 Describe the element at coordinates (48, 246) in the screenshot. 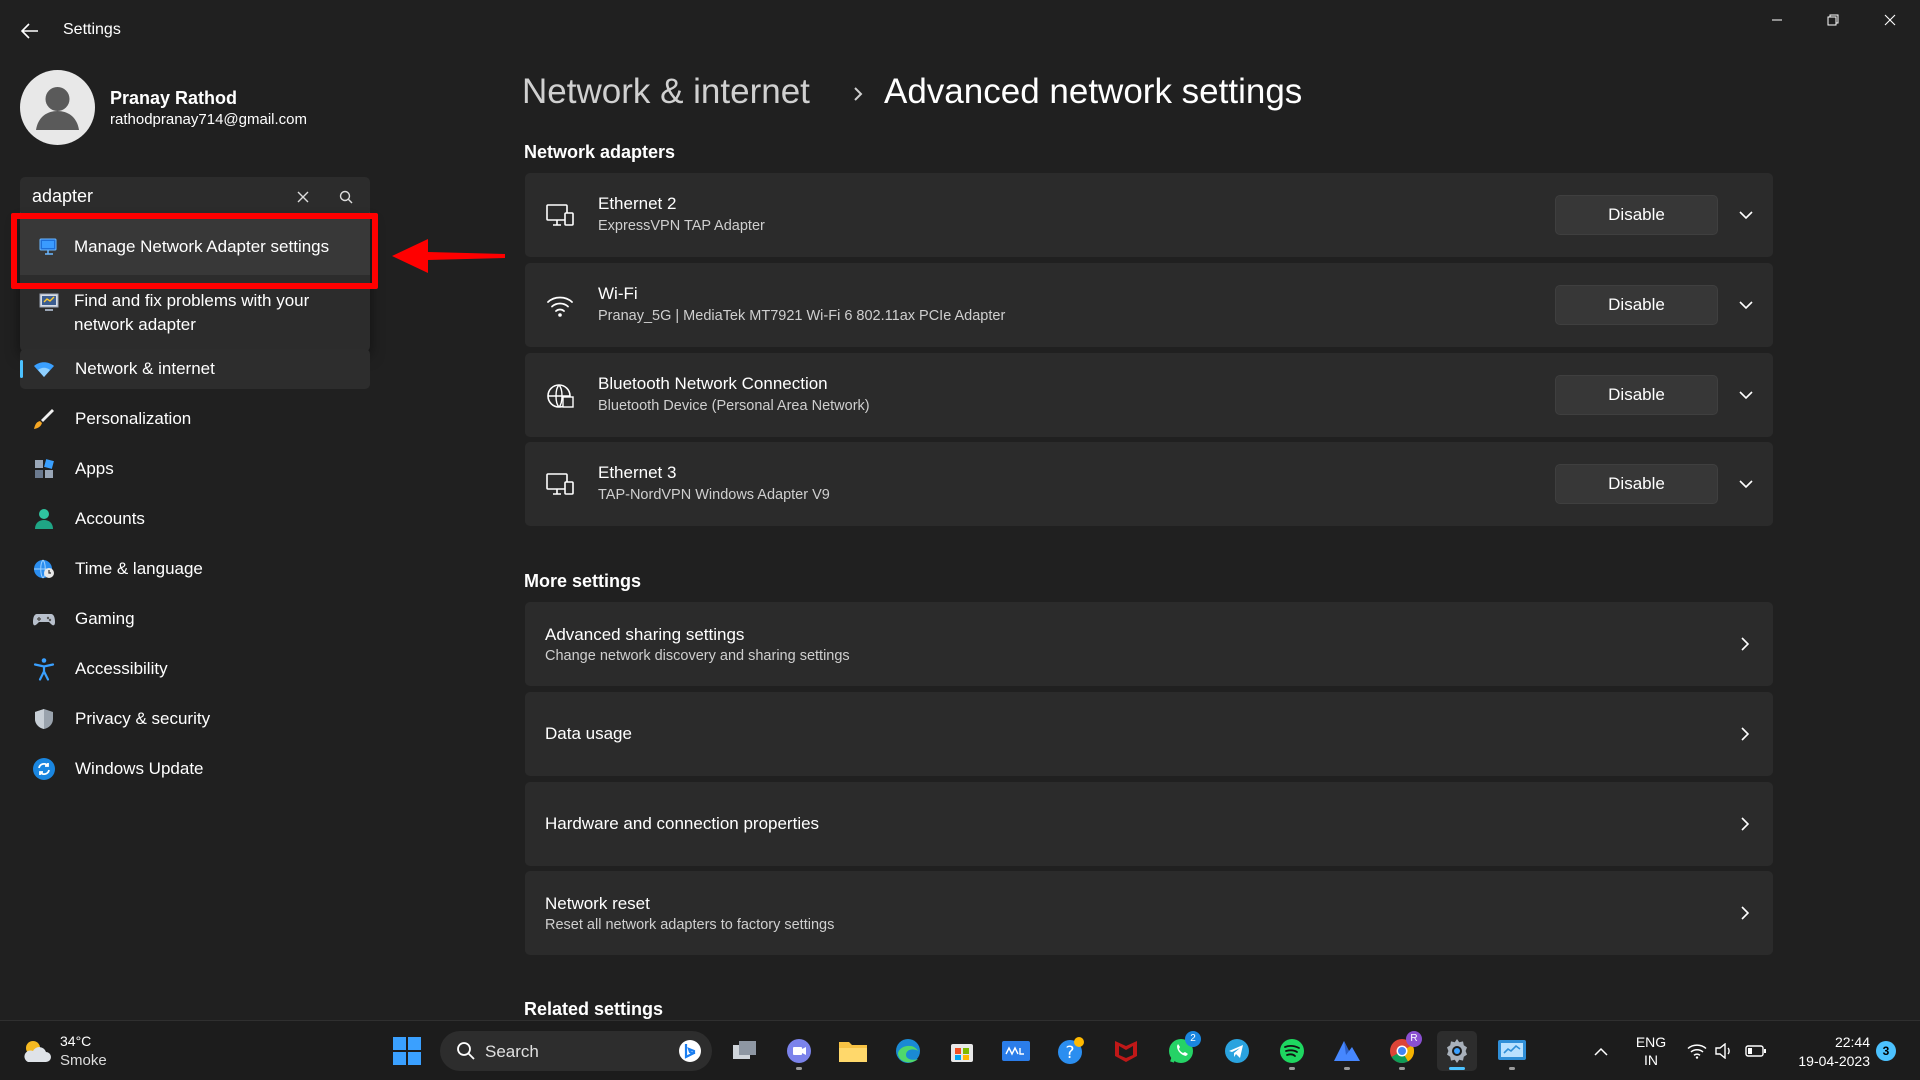

I see `monitor-network-icon` at that location.